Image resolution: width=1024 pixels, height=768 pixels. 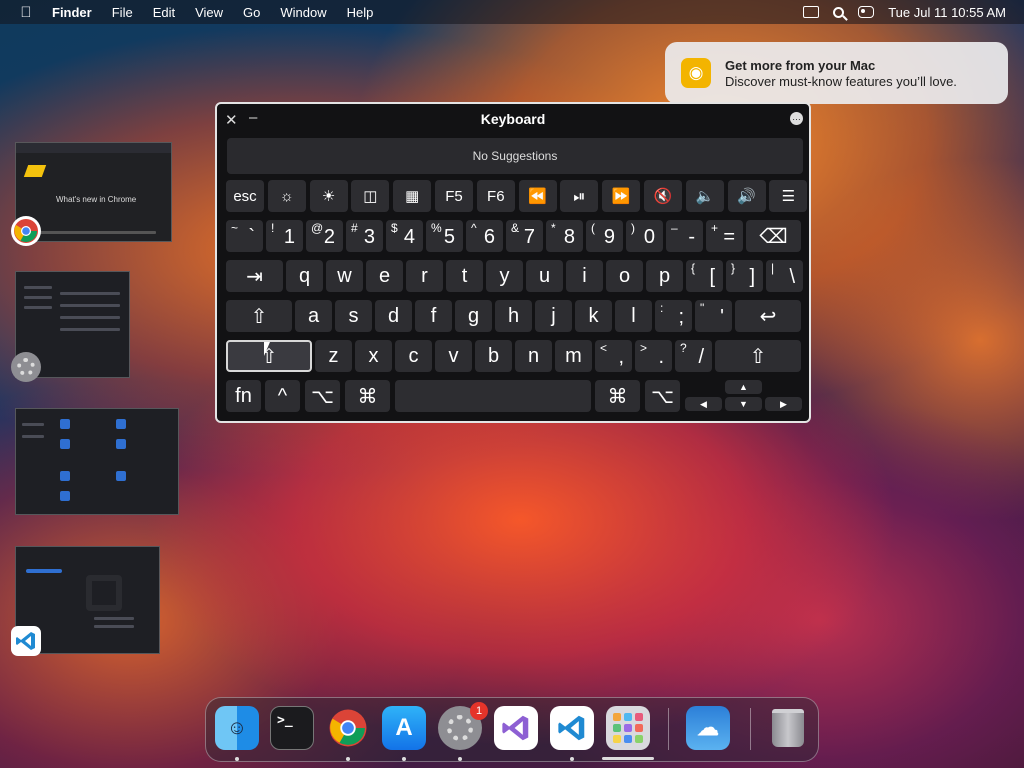 What do you see at coordinates (788, 728) in the screenshot?
I see `dock-trash` at bounding box center [788, 728].